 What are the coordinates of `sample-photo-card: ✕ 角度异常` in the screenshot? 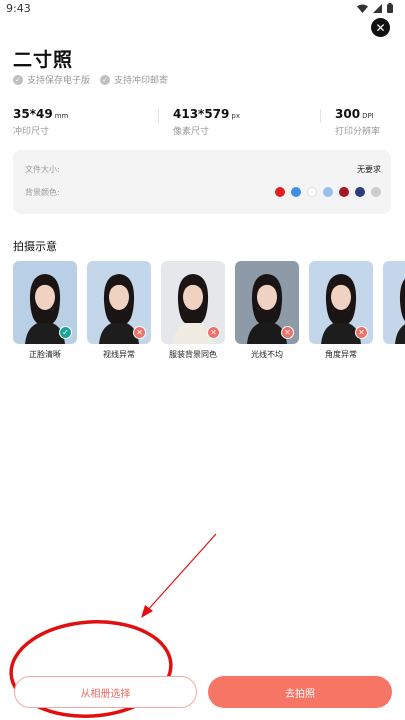 It's located at (341, 310).